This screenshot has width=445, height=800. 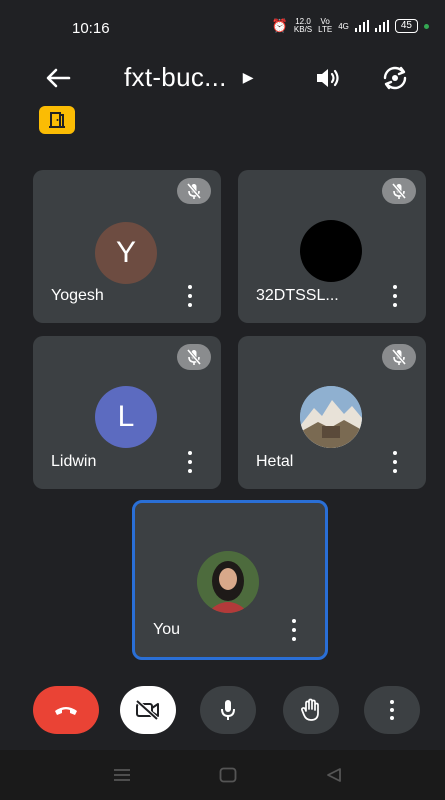 I want to click on recents-button, so click(x=122, y=775).